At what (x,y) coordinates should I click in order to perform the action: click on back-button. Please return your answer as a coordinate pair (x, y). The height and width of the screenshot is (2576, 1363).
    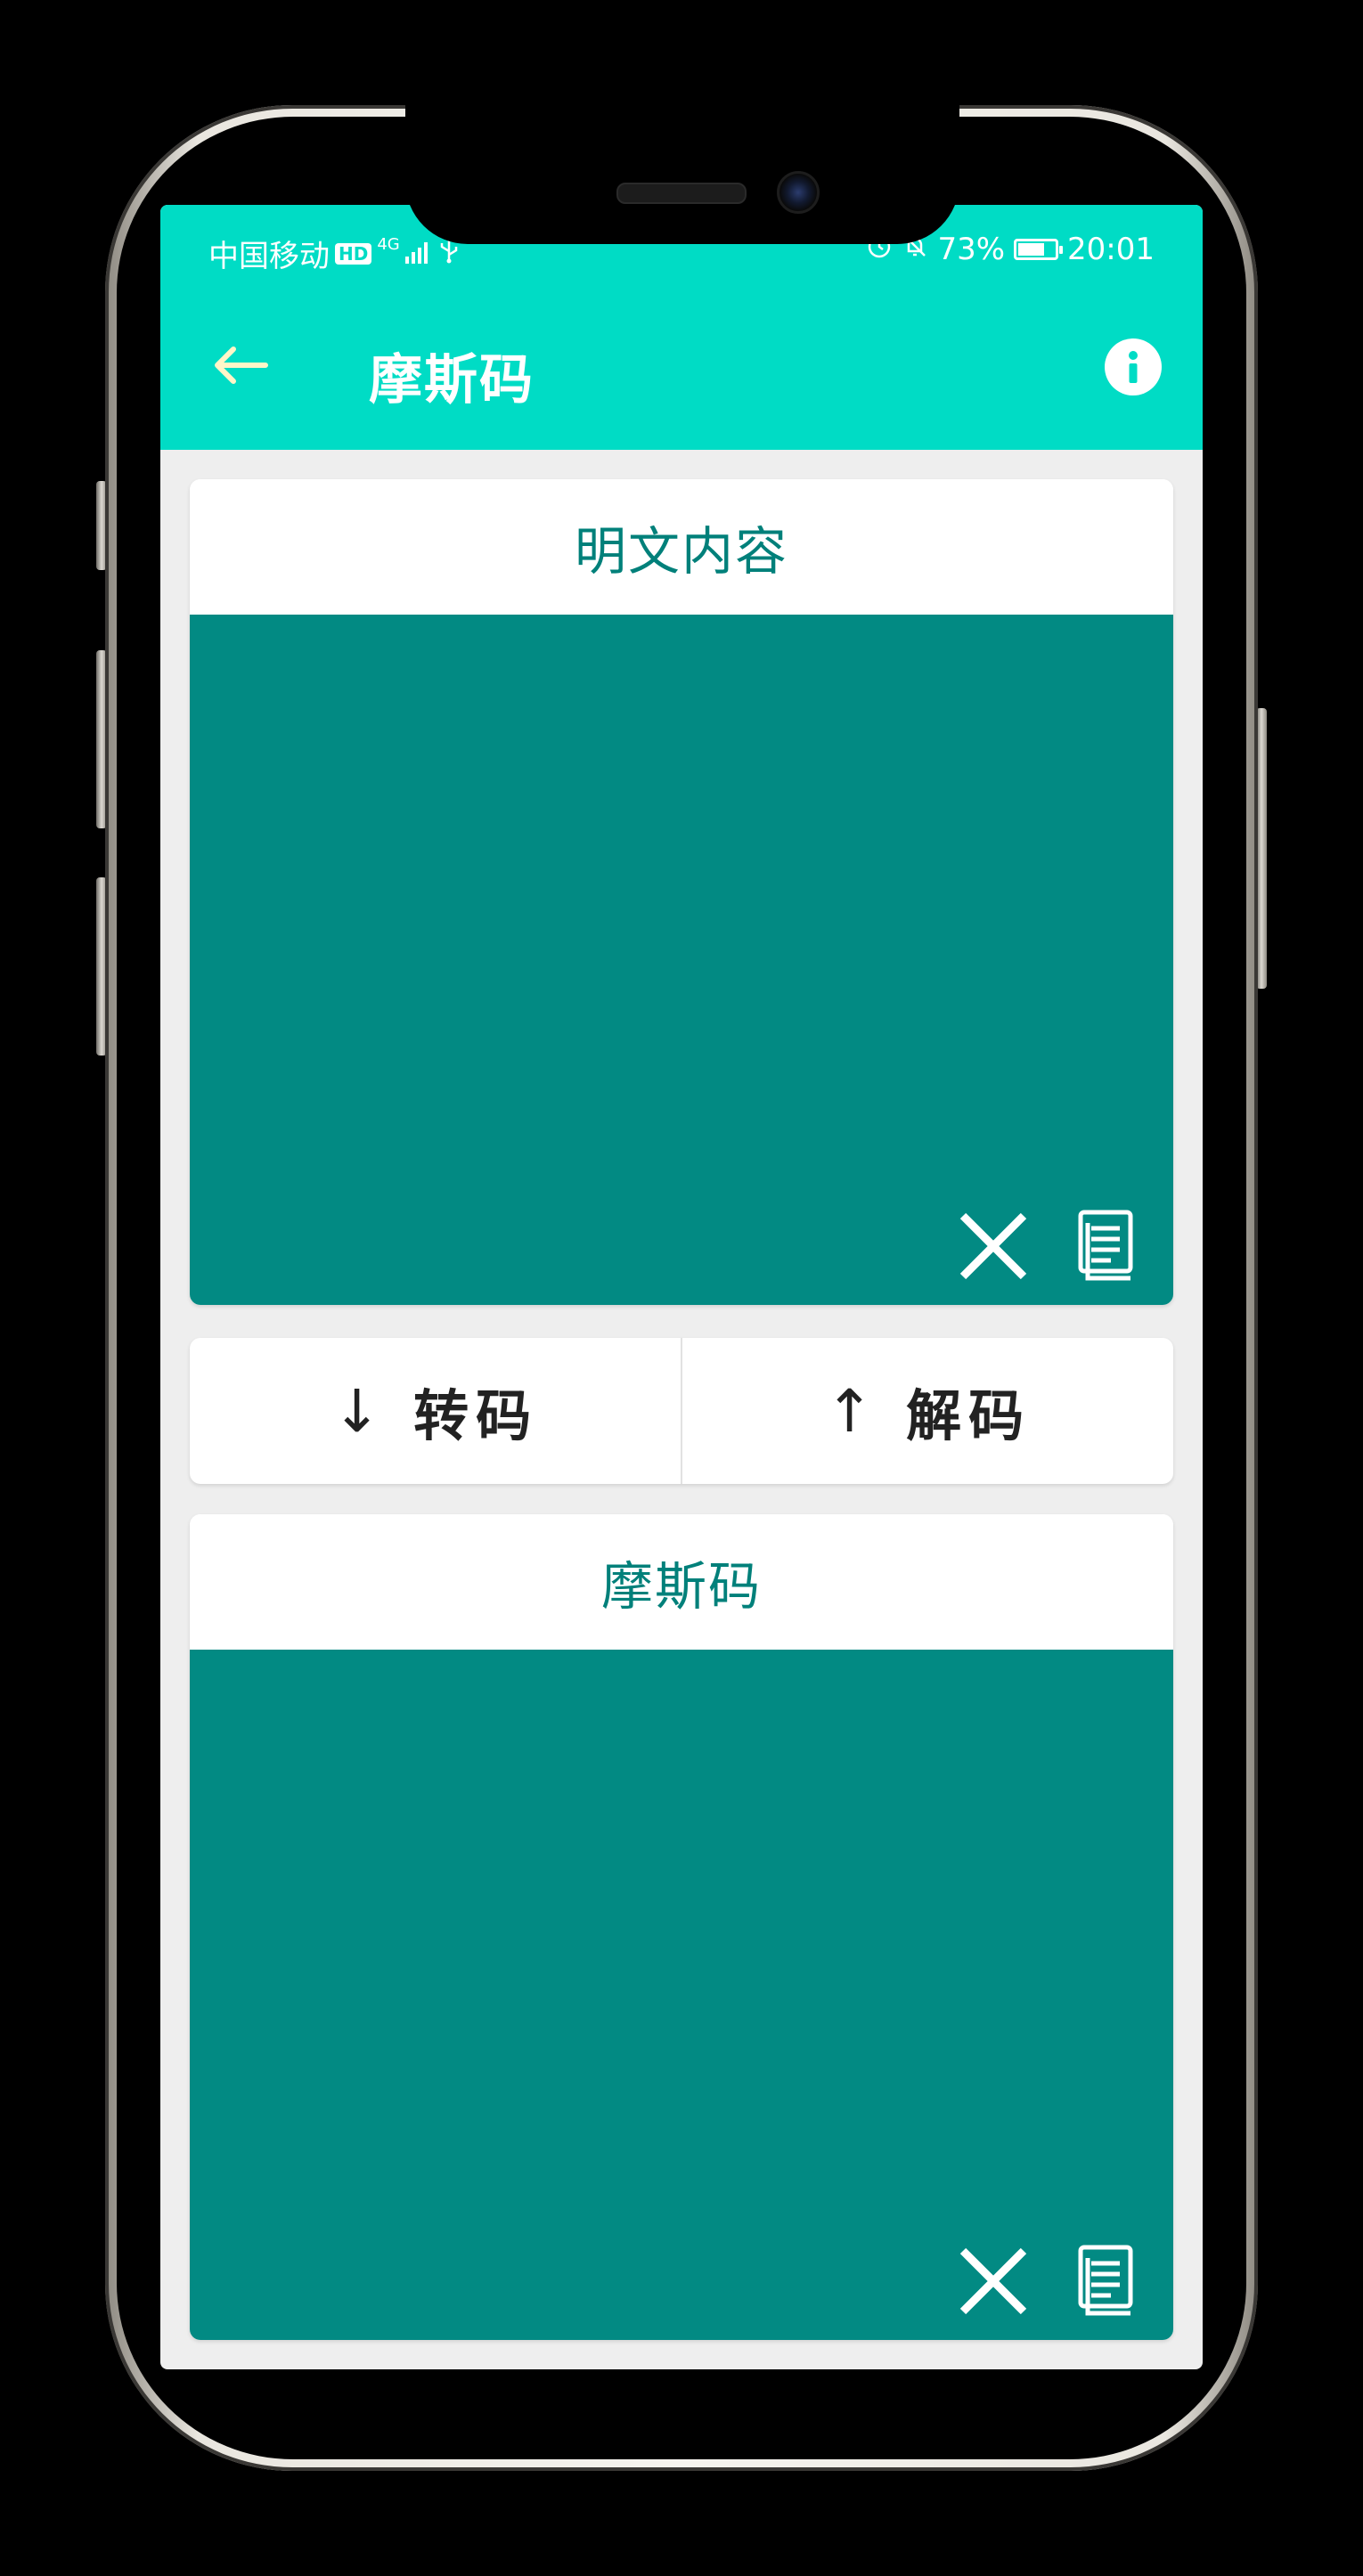
    Looking at the image, I should click on (241, 366).